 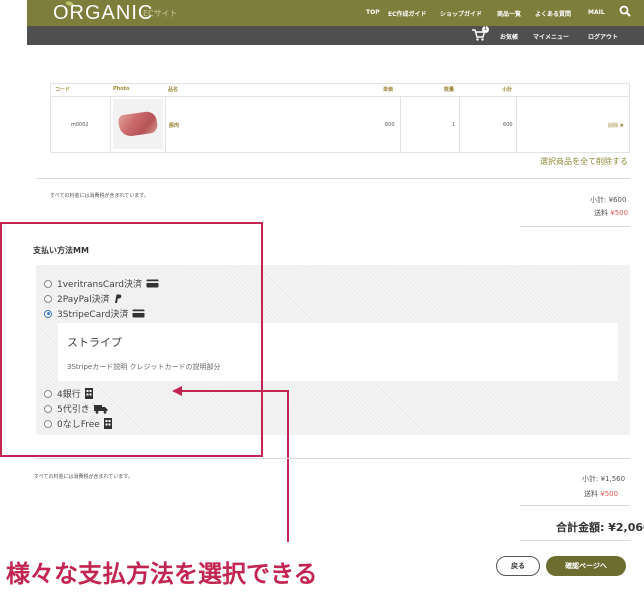 What do you see at coordinates (586, 566) in the screenshot?
I see `confirm-button: 確認ページへ` at bounding box center [586, 566].